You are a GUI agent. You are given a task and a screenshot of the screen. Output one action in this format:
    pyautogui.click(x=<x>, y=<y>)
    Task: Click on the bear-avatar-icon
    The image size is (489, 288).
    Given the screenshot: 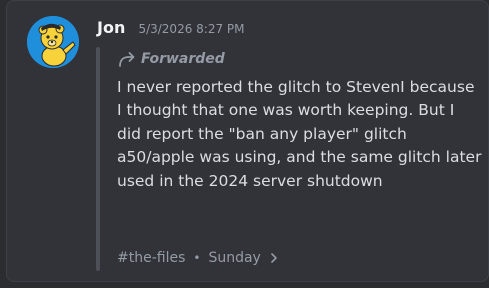 What is the action you would take?
    pyautogui.click(x=53, y=42)
    